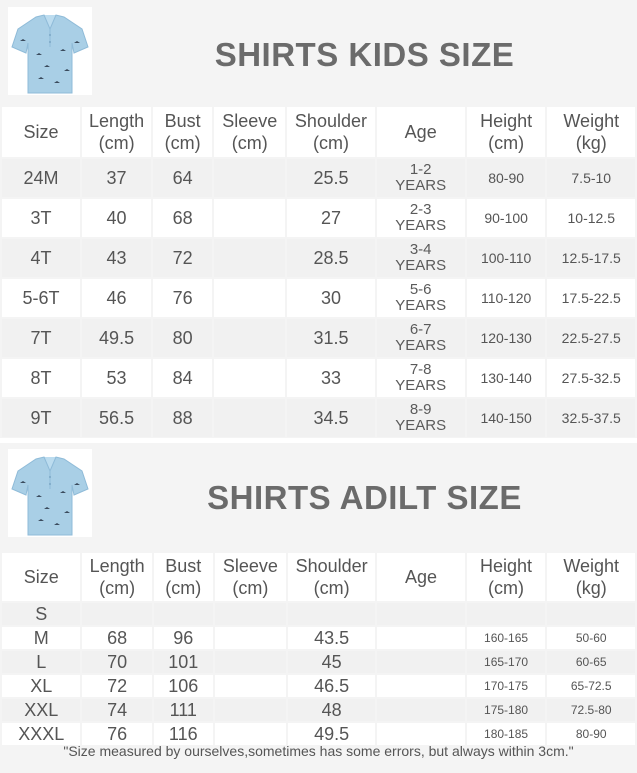 The image size is (637, 773). I want to click on adult-table-cell: L, so click(41, 662).